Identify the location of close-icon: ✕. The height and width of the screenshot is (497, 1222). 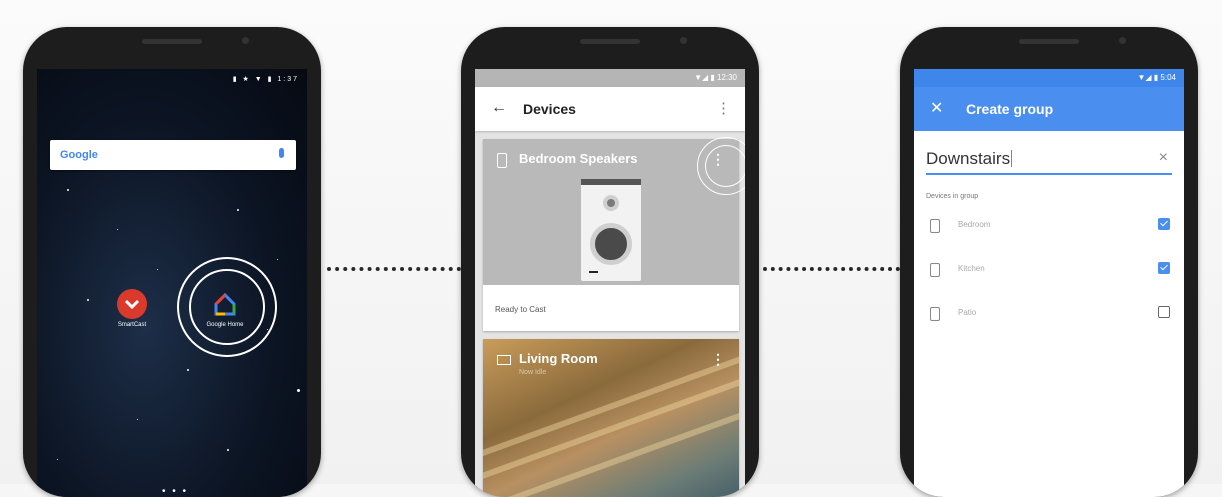
(936, 108).